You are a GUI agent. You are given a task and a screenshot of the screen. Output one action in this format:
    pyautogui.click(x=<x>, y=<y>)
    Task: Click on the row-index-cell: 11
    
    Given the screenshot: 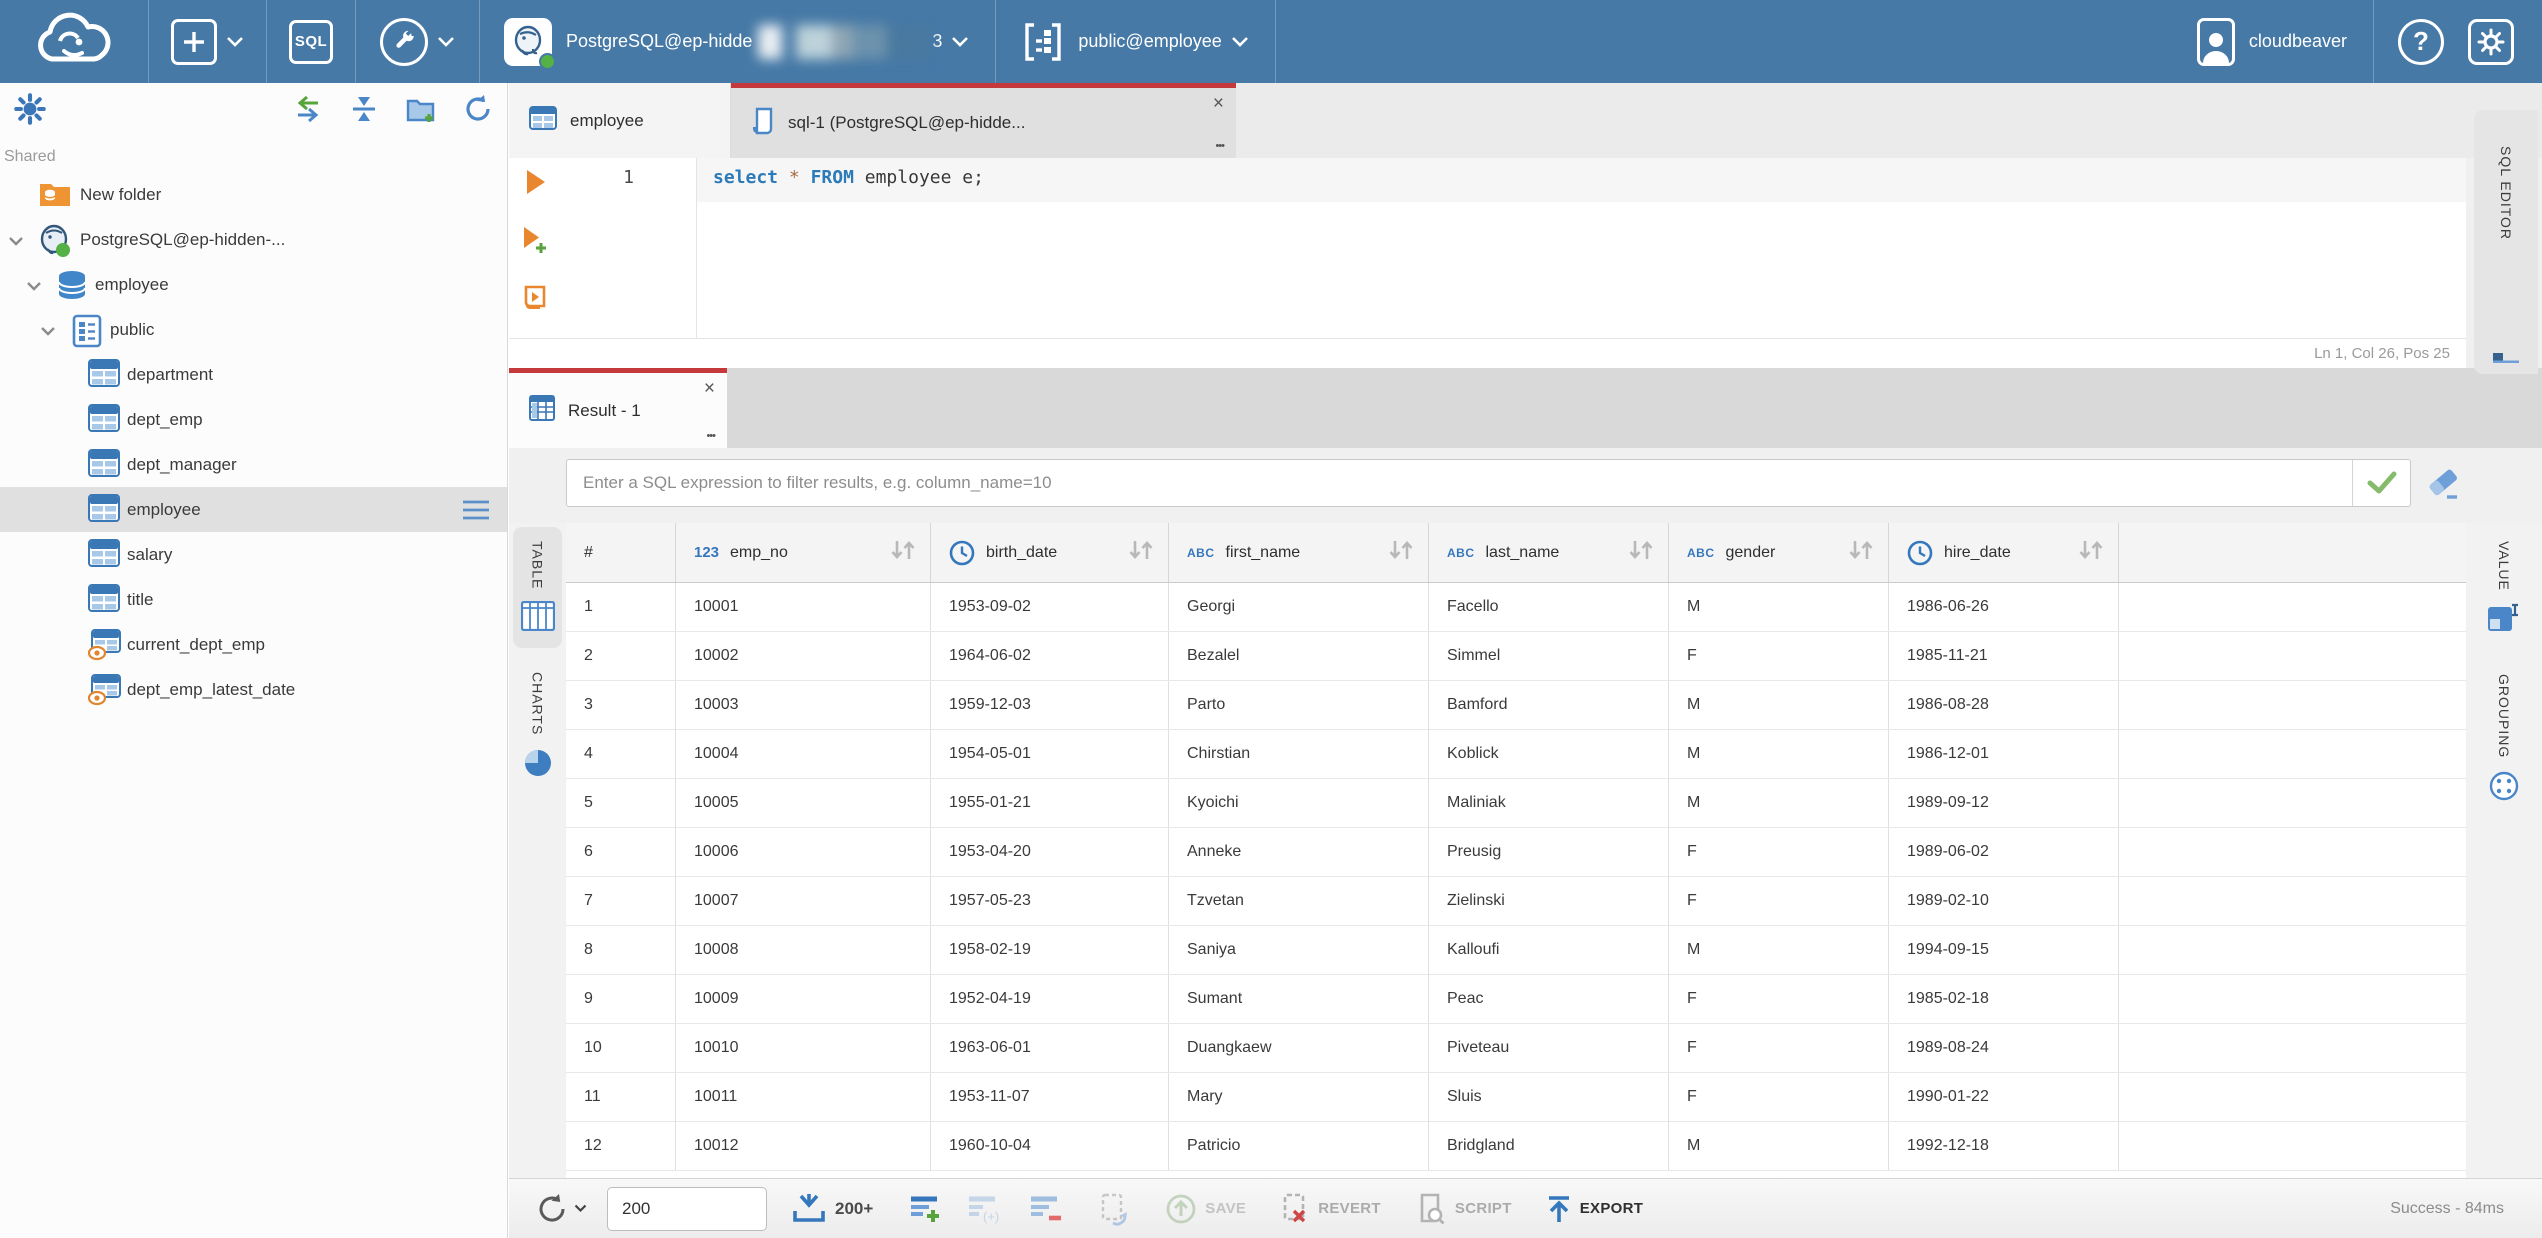 What is the action you would take?
    pyautogui.click(x=621, y=1097)
    